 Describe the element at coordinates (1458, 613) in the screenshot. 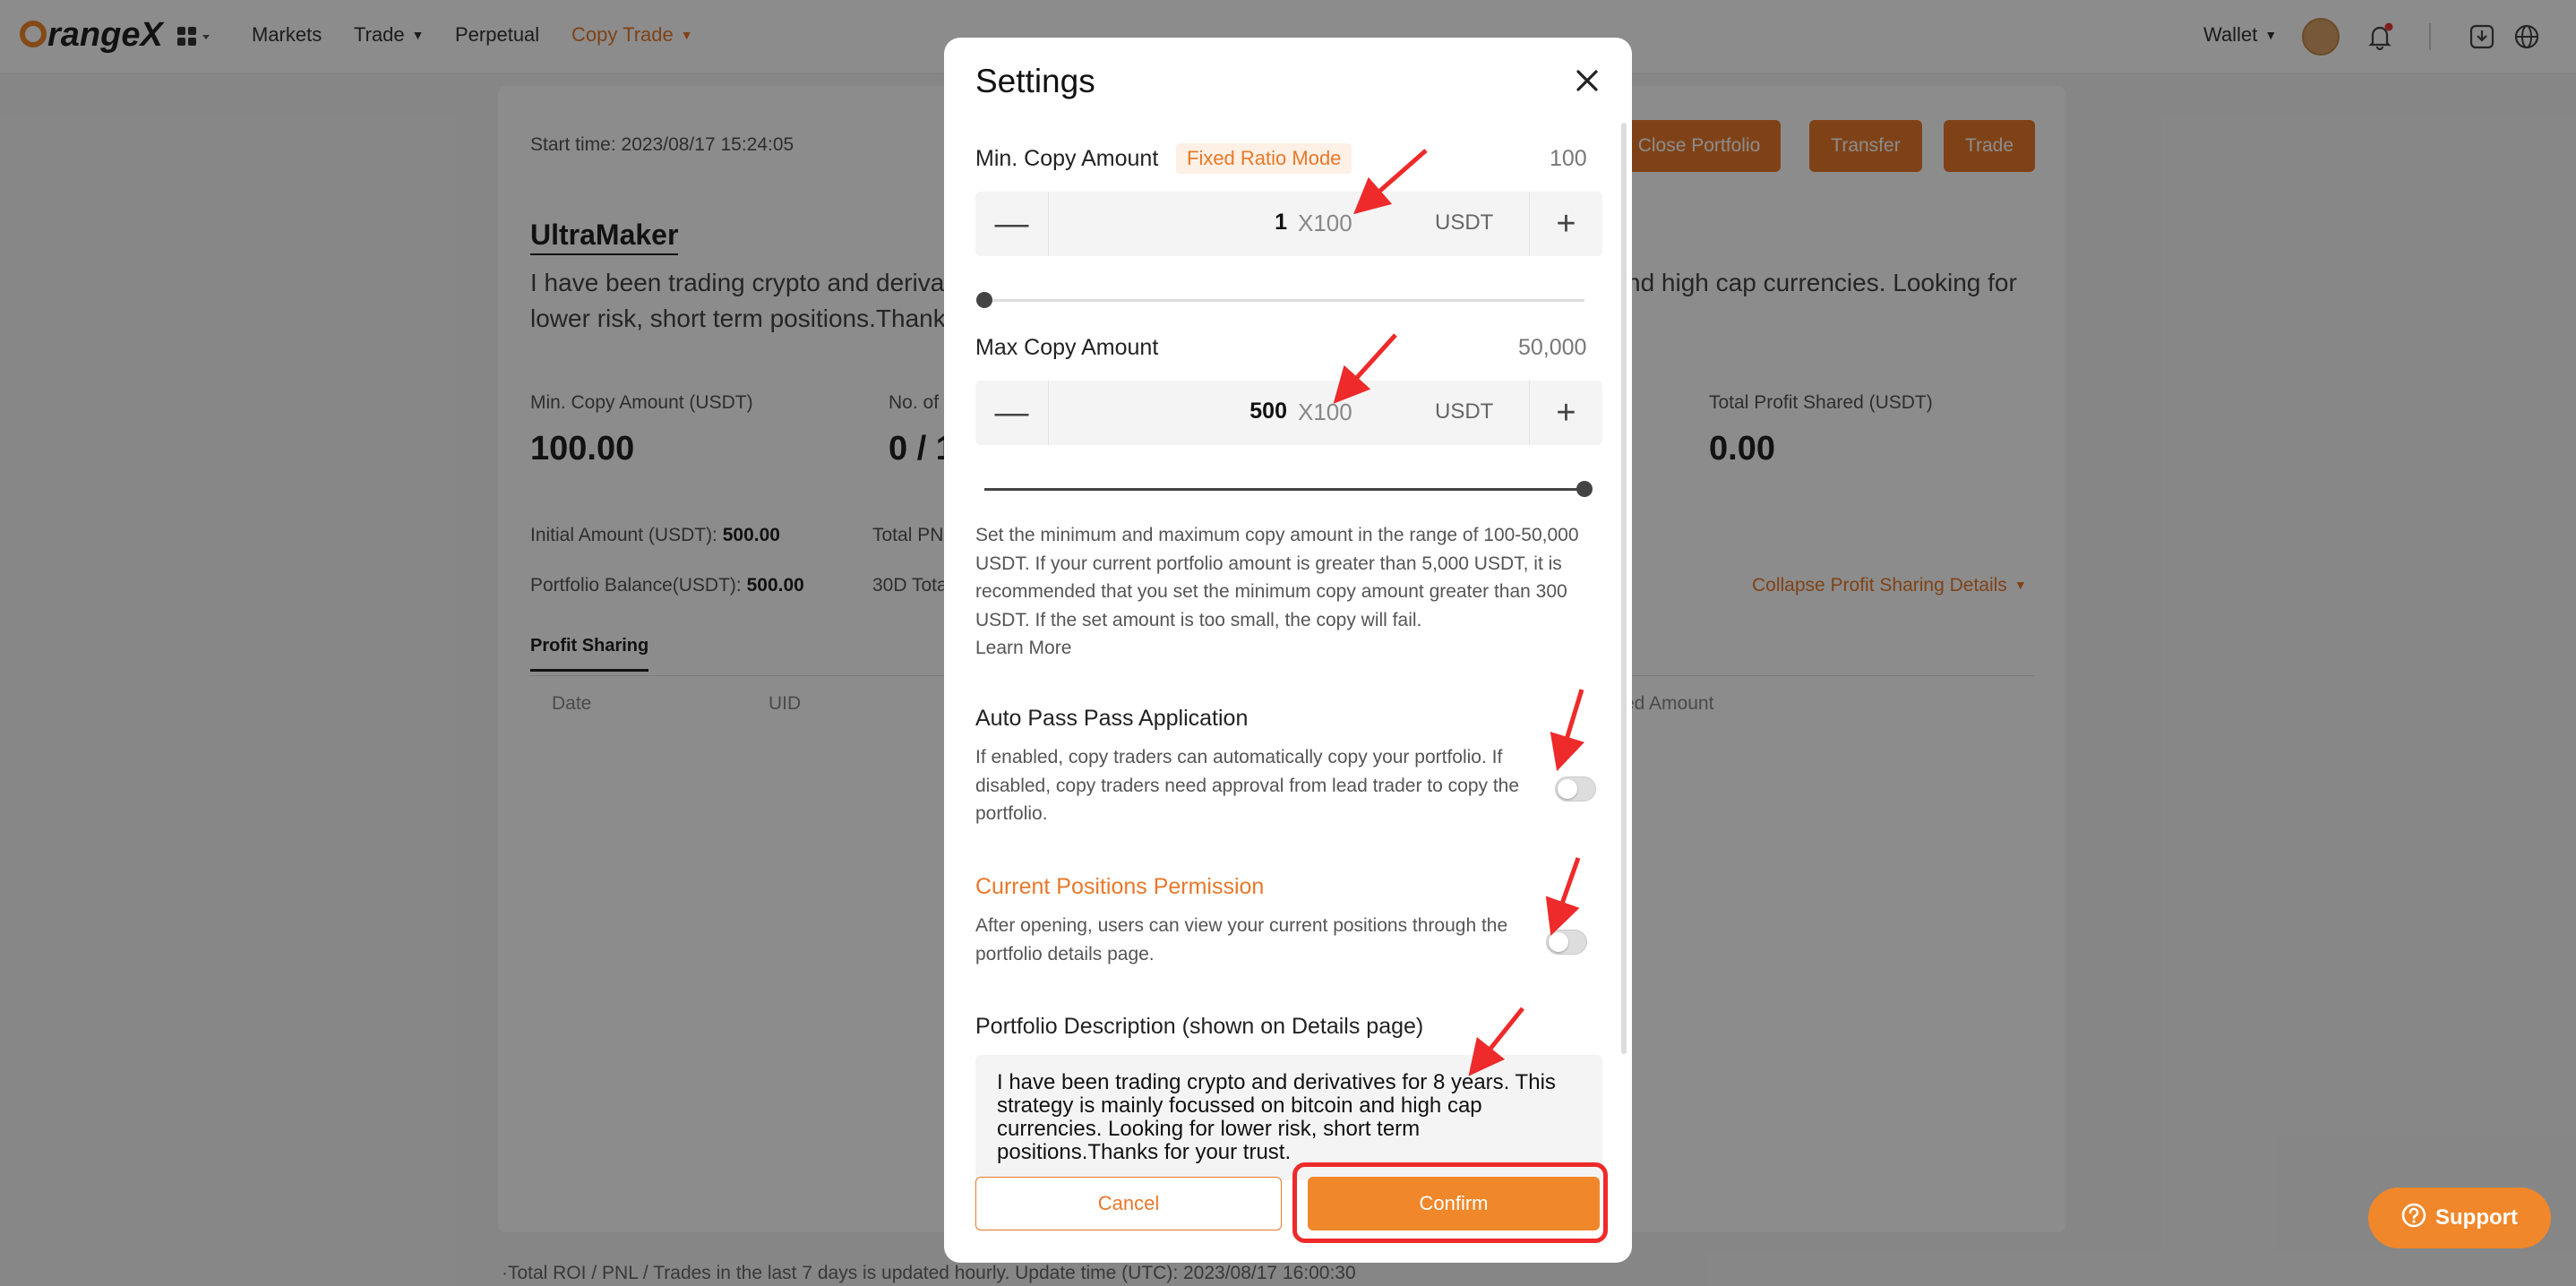

I see `annotation-arrows` at that location.